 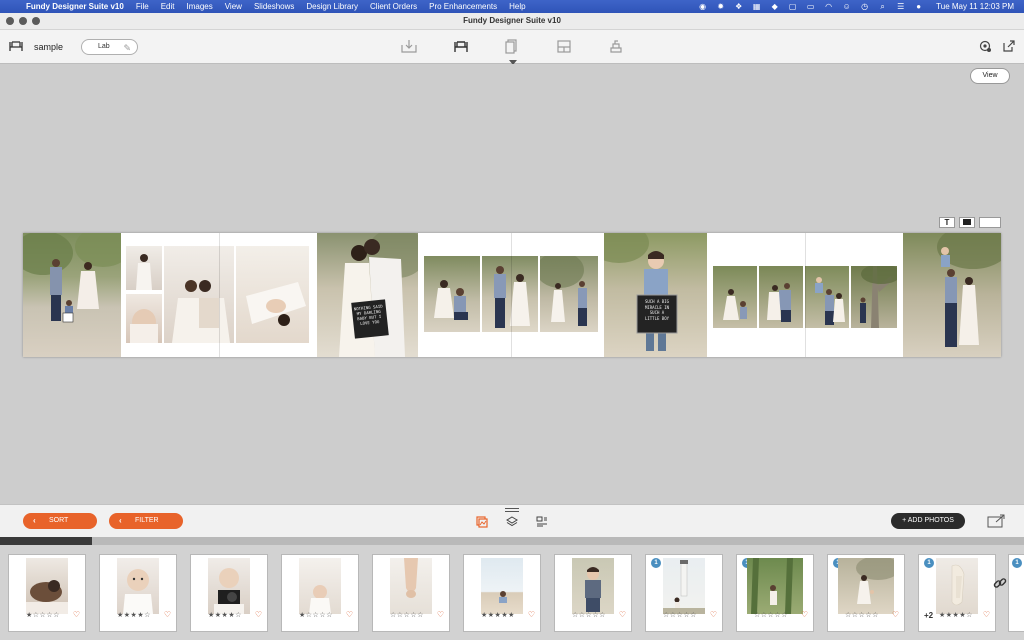 What do you see at coordinates (512, 541) in the screenshot?
I see `tray-scroll-track` at bounding box center [512, 541].